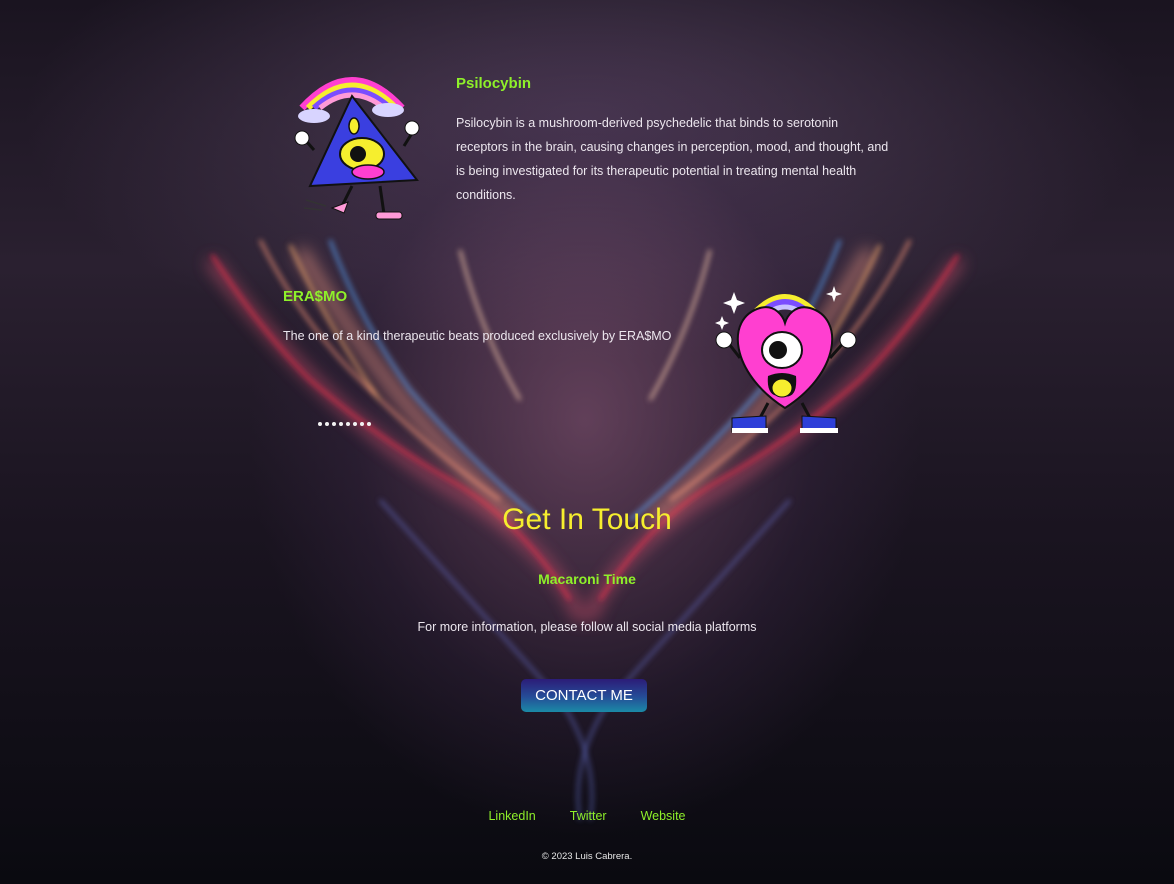 The width and height of the screenshot is (1174, 884). Describe the element at coordinates (587, 519) in the screenshot. I see `get-in-touch-heading: Get In Touch` at that location.